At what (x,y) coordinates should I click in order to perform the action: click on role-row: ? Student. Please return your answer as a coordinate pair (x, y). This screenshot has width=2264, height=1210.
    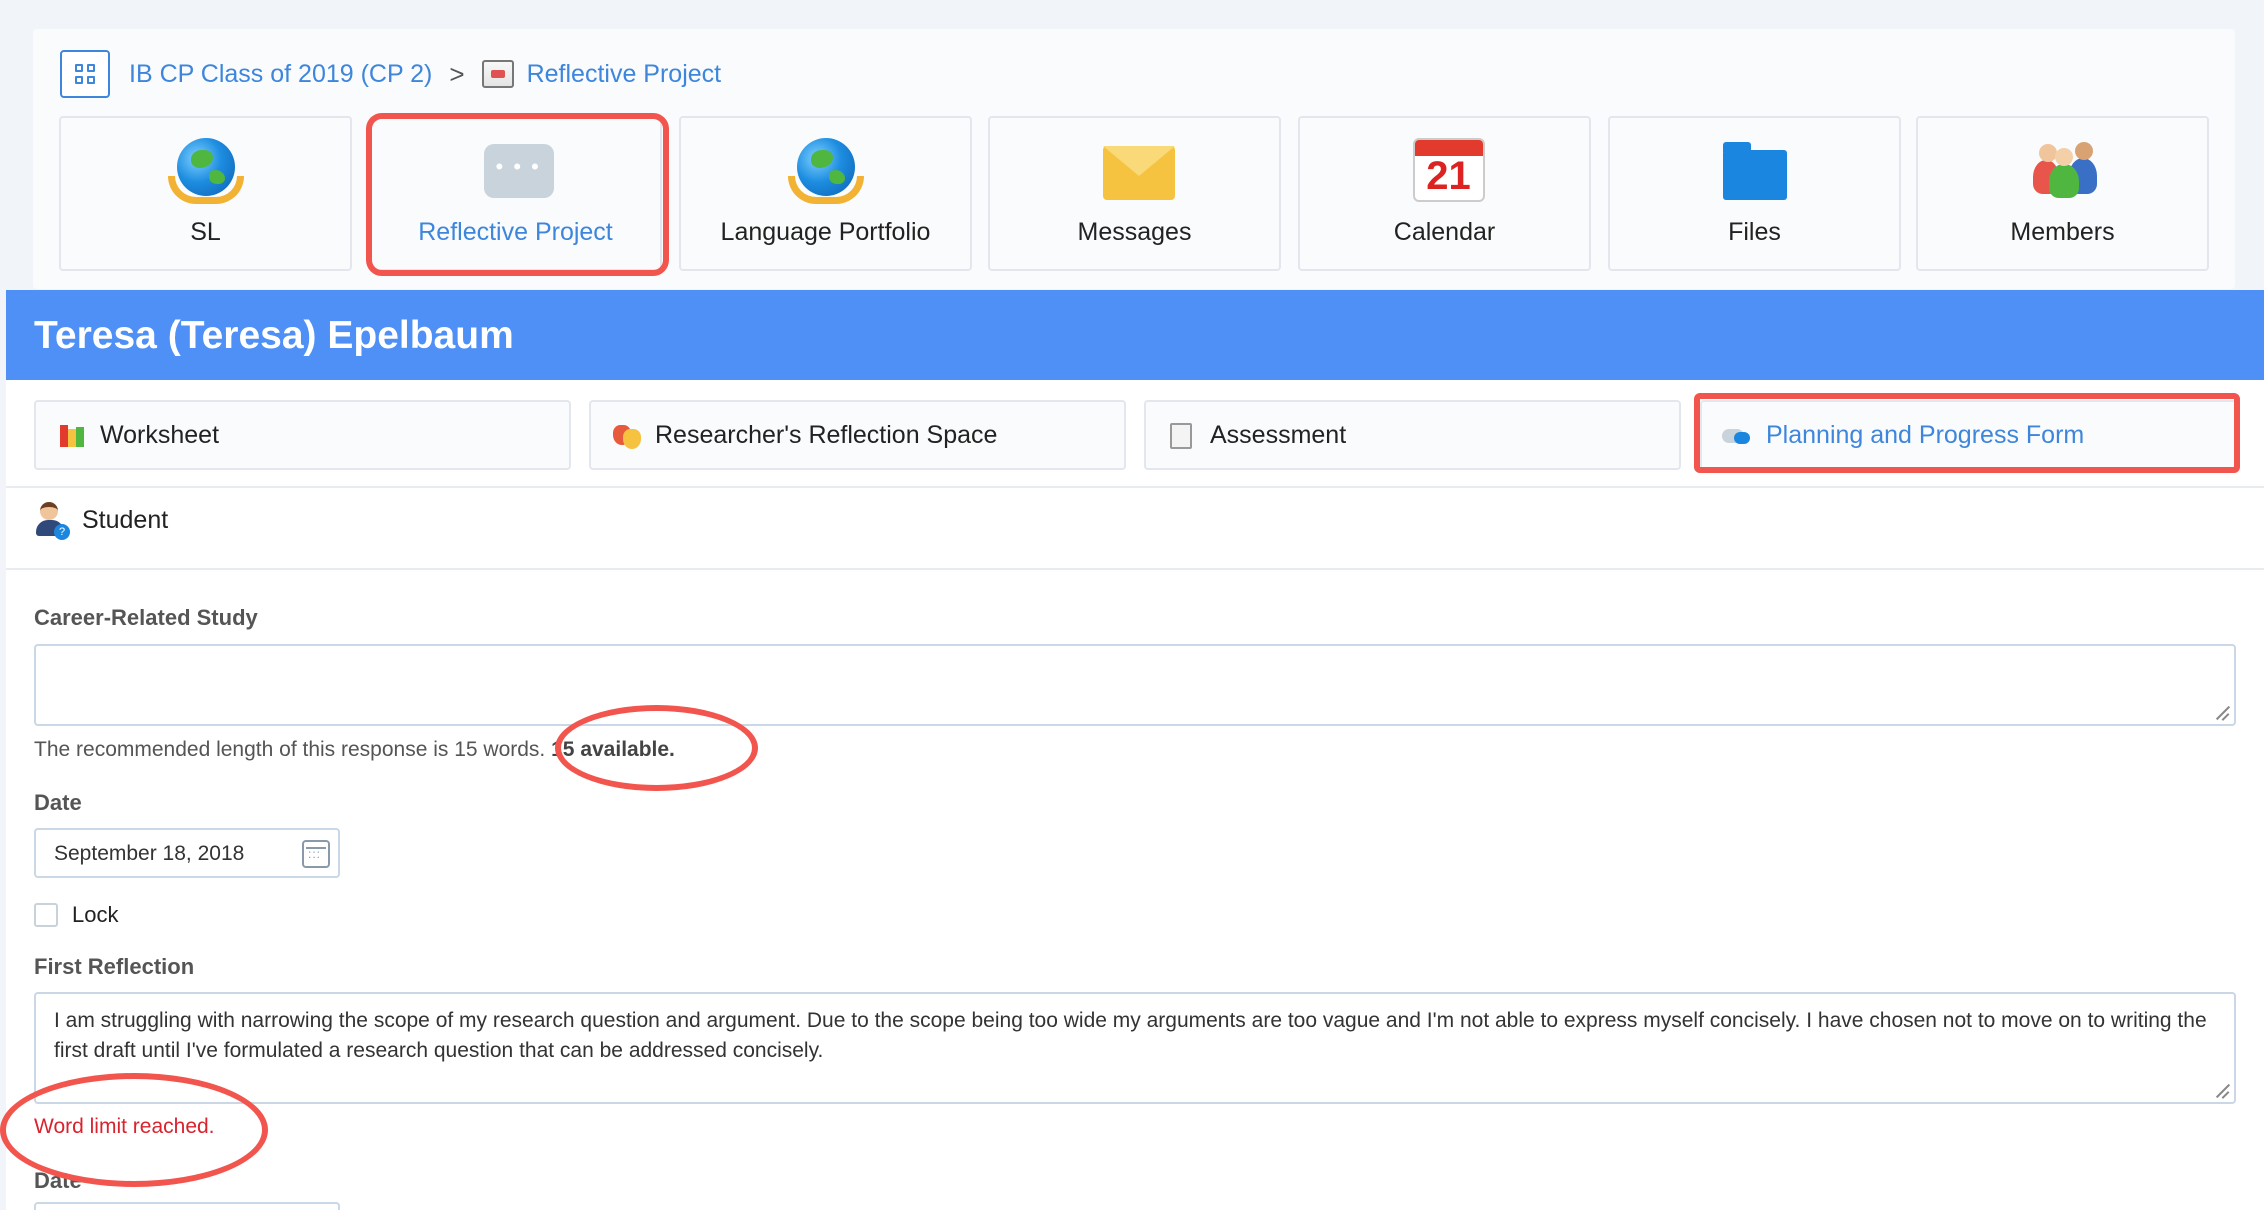
    Looking at the image, I should click on (101, 521).